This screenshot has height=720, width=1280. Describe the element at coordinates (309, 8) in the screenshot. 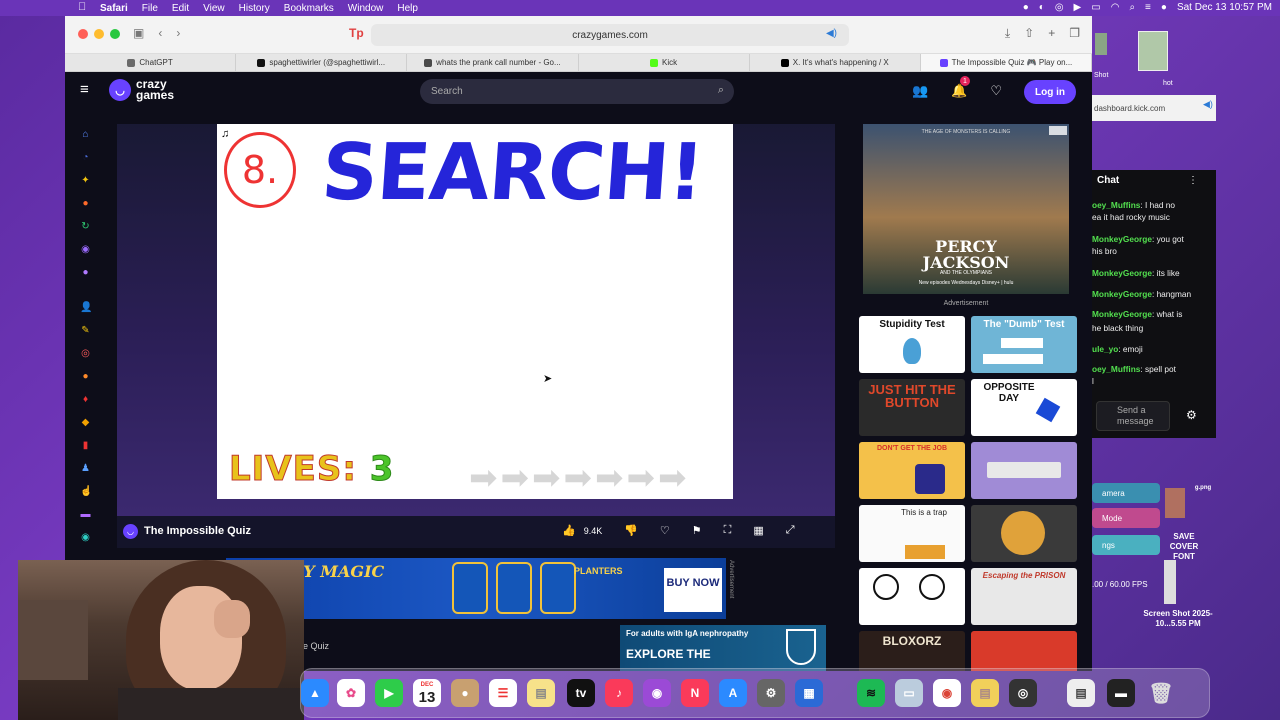

I see `menu-bookmarks: Bookmarks` at that location.